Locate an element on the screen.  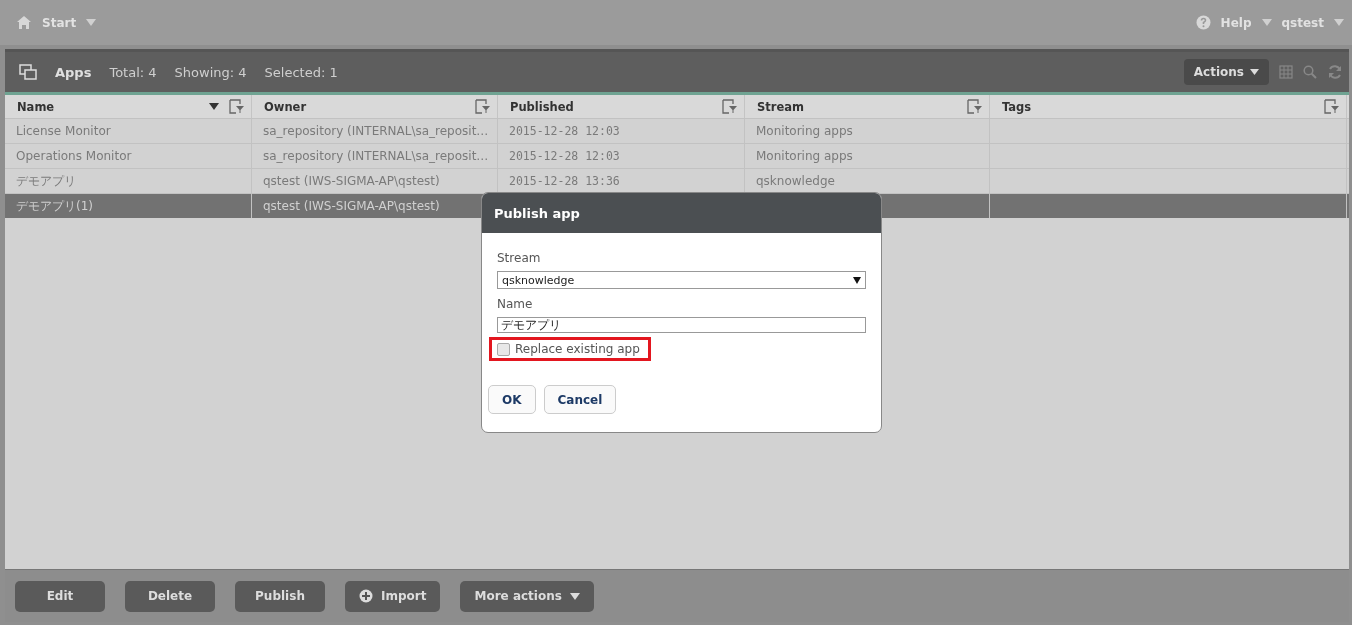
apps-title: Apps is located at coordinates (73, 72).